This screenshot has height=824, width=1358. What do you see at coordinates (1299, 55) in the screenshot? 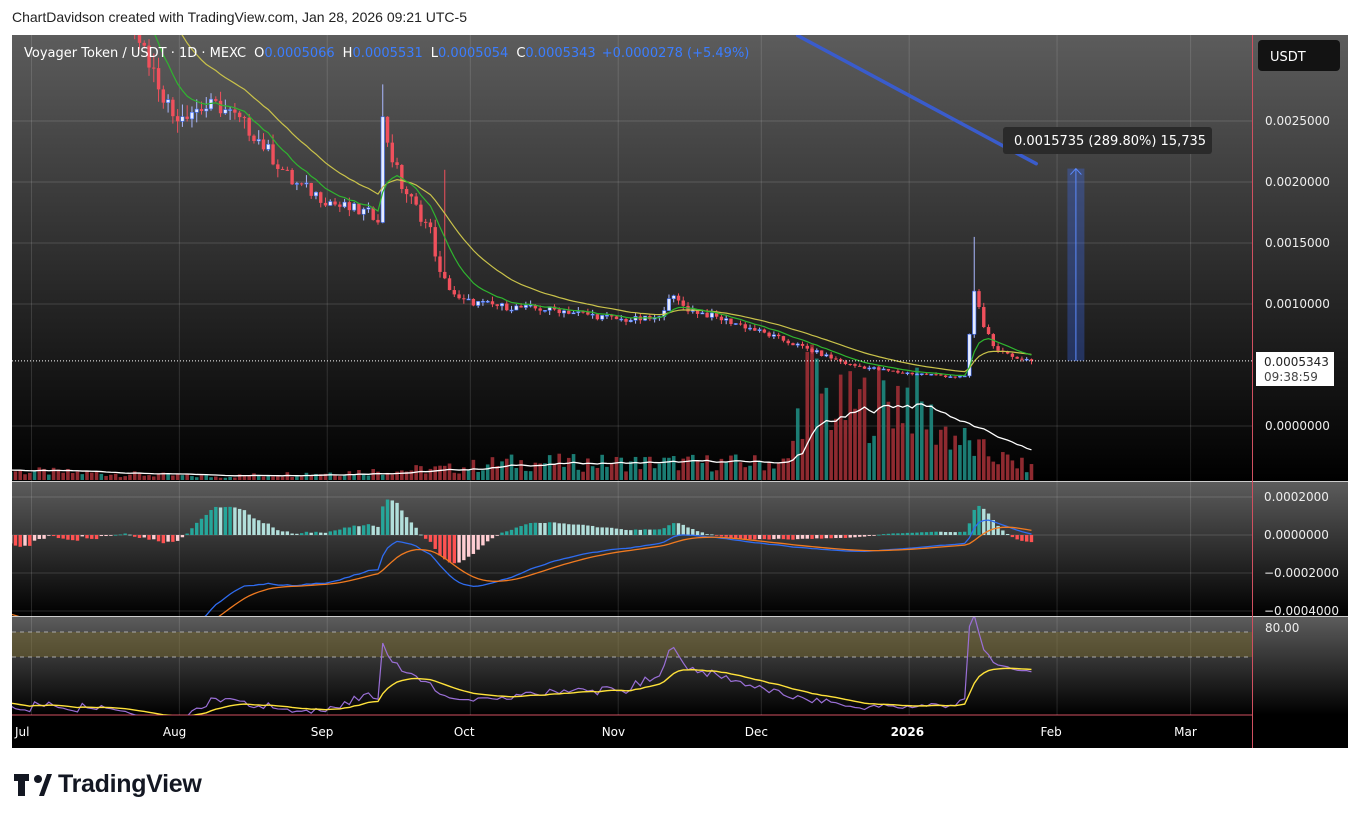
I see `currency-button: USDT` at bounding box center [1299, 55].